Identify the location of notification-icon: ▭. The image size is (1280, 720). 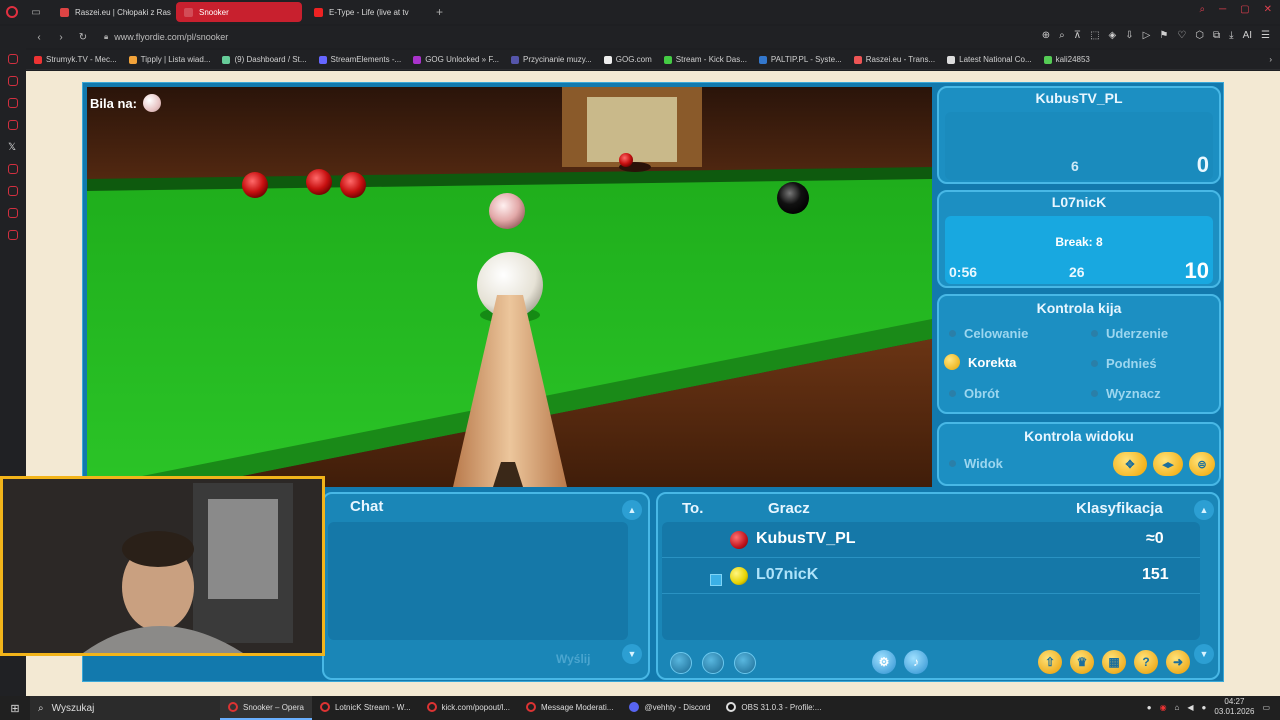
(1266, 707).